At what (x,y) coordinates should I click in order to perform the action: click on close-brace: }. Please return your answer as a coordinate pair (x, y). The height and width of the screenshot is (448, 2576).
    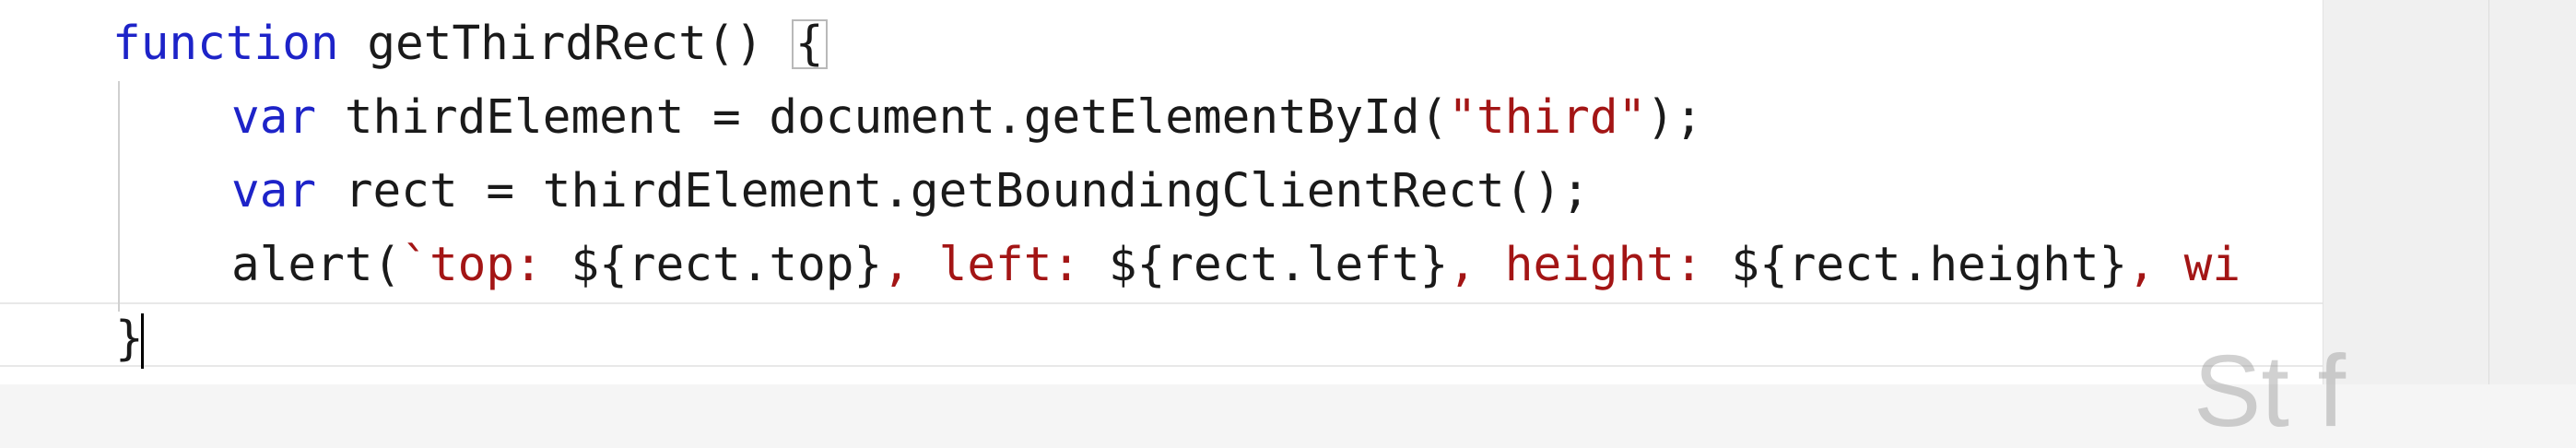
    Looking at the image, I should click on (129, 339).